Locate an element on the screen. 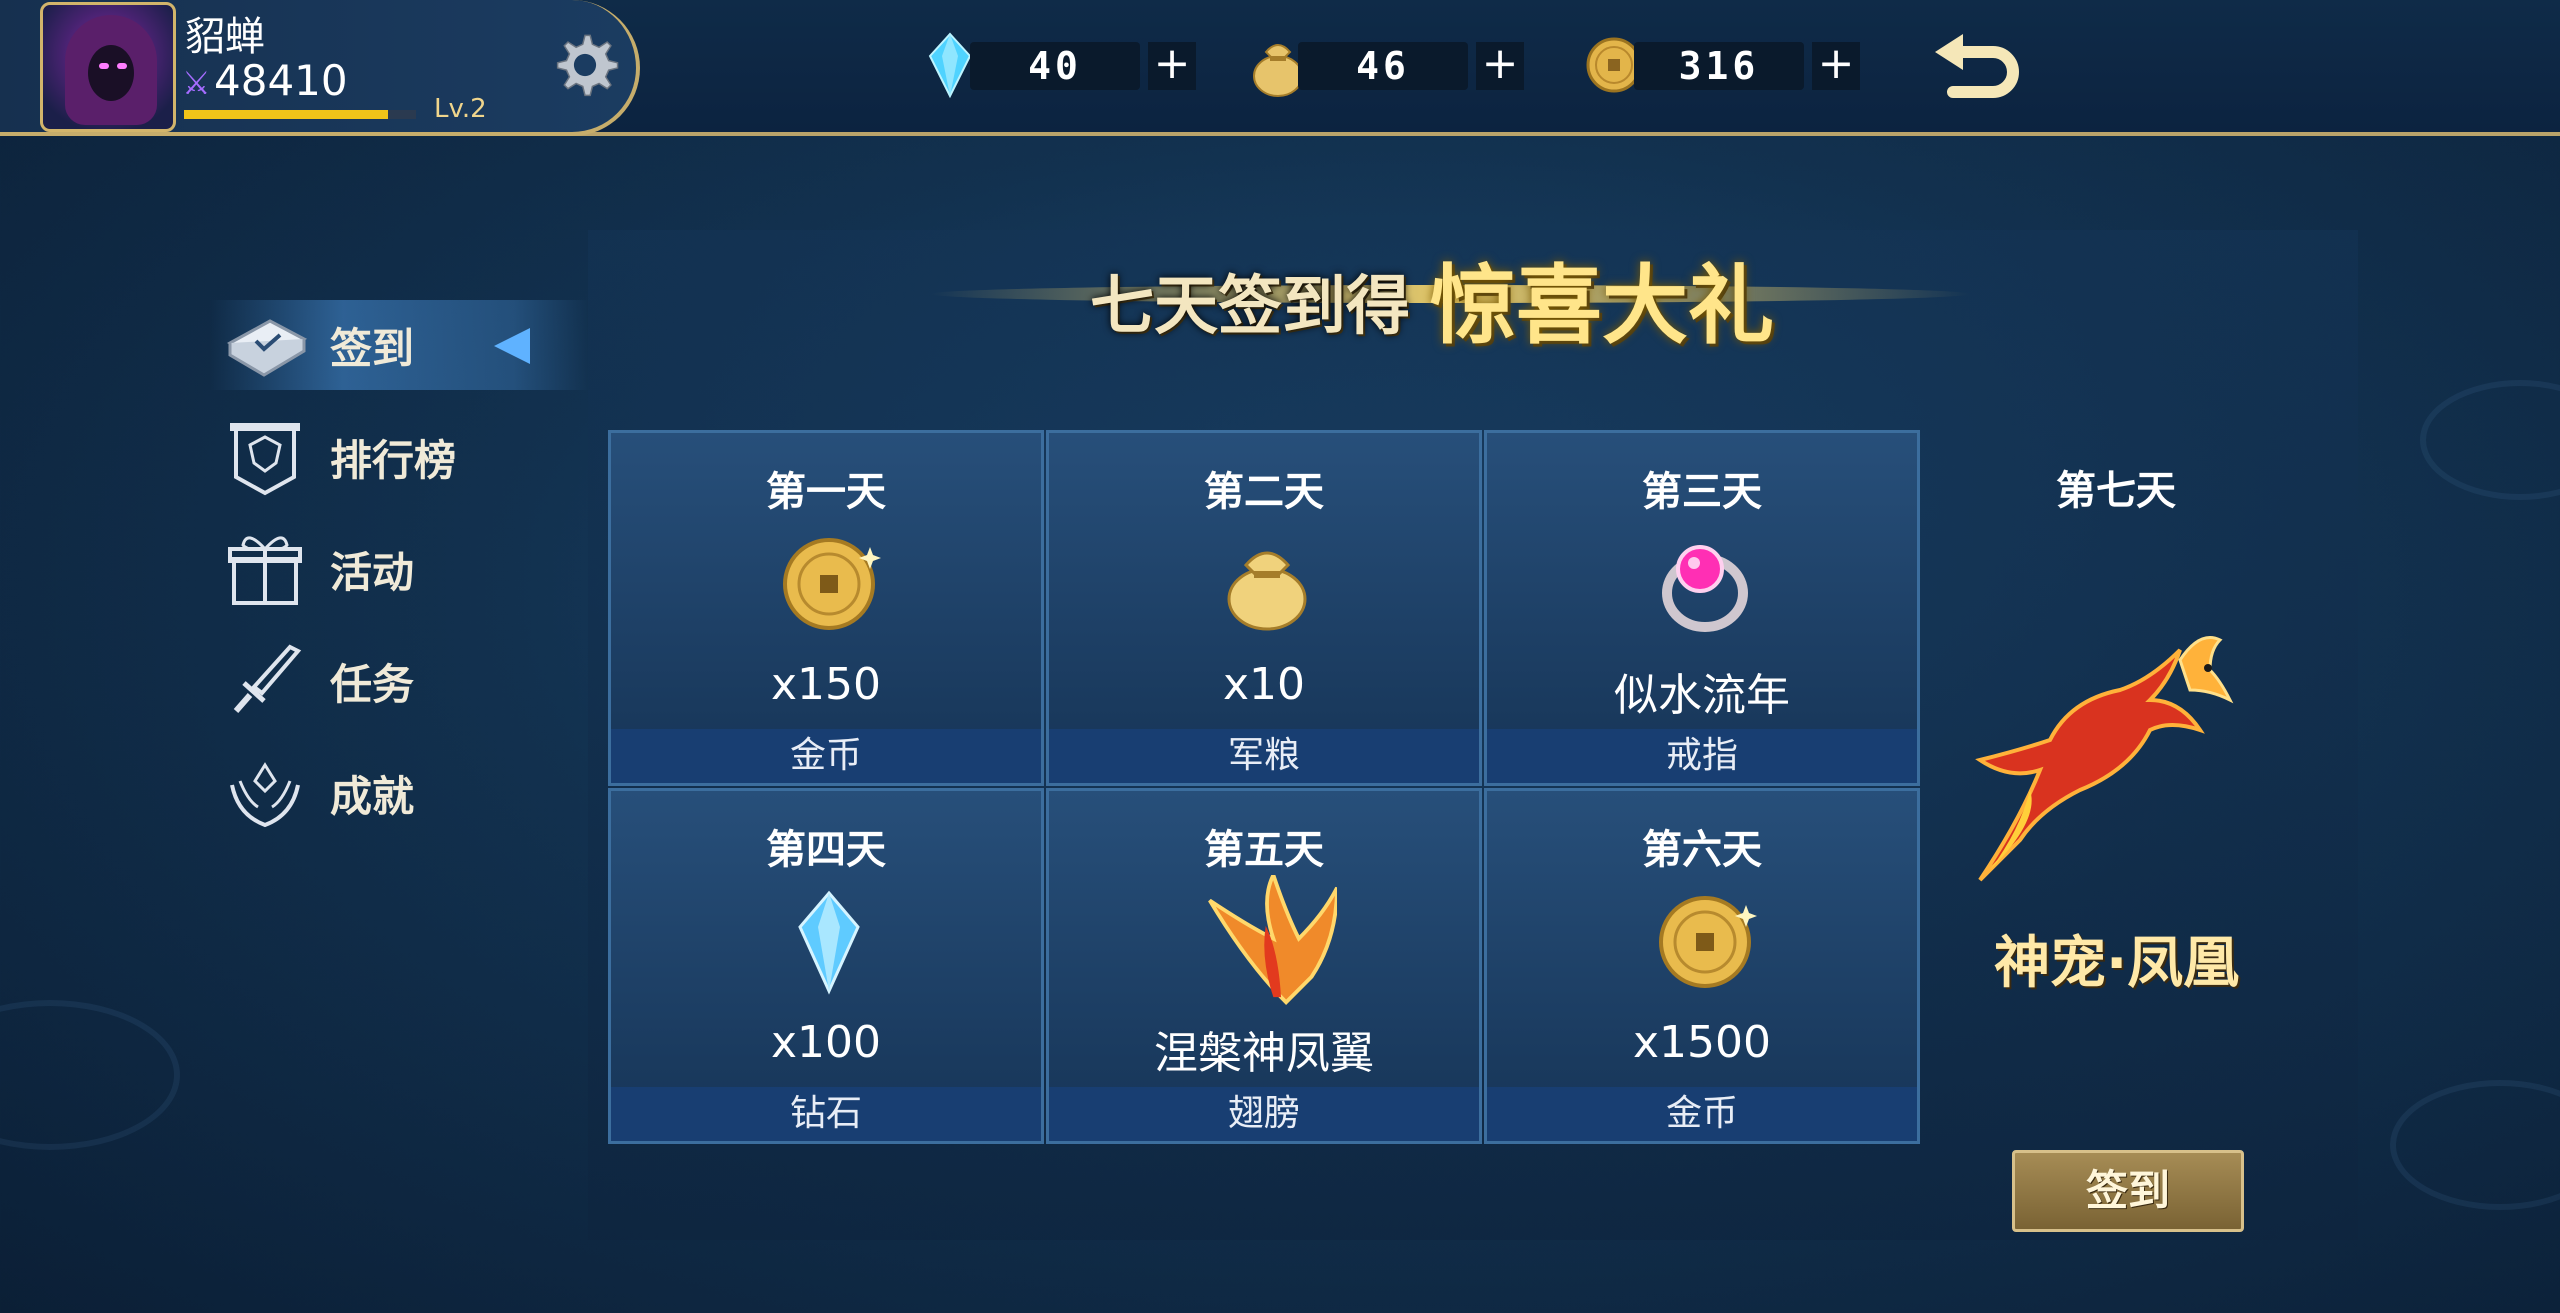 Image resolution: width=2560 pixels, height=1313 pixels. reward-amount: x1500 is located at coordinates (1701, 1042).